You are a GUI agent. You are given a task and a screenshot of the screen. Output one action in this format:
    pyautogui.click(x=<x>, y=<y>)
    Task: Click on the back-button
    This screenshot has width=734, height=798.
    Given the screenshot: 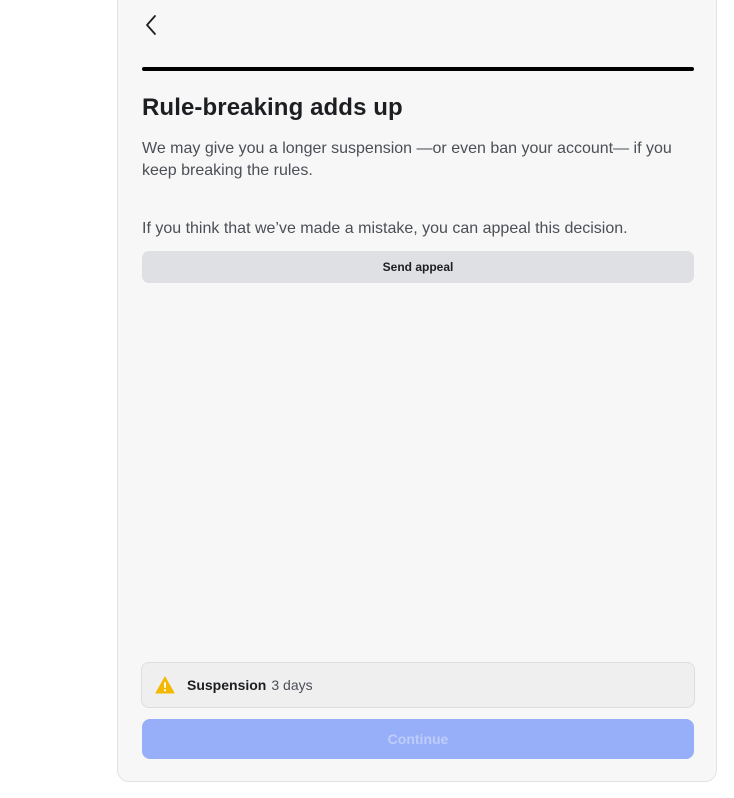 What is the action you would take?
    pyautogui.click(x=151, y=27)
    